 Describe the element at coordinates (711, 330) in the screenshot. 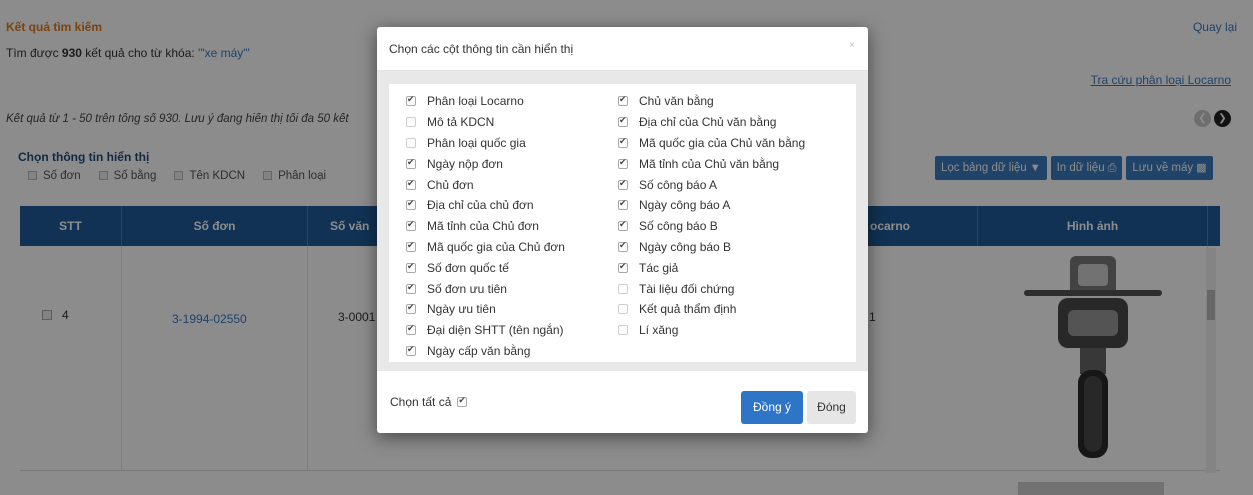

I see `column-option: Lí xăng` at that location.